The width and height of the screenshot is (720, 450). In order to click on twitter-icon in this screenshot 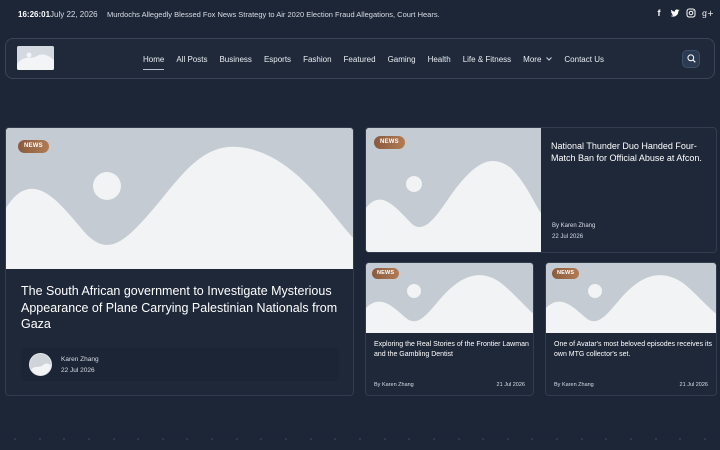, I will do `click(675, 13)`.